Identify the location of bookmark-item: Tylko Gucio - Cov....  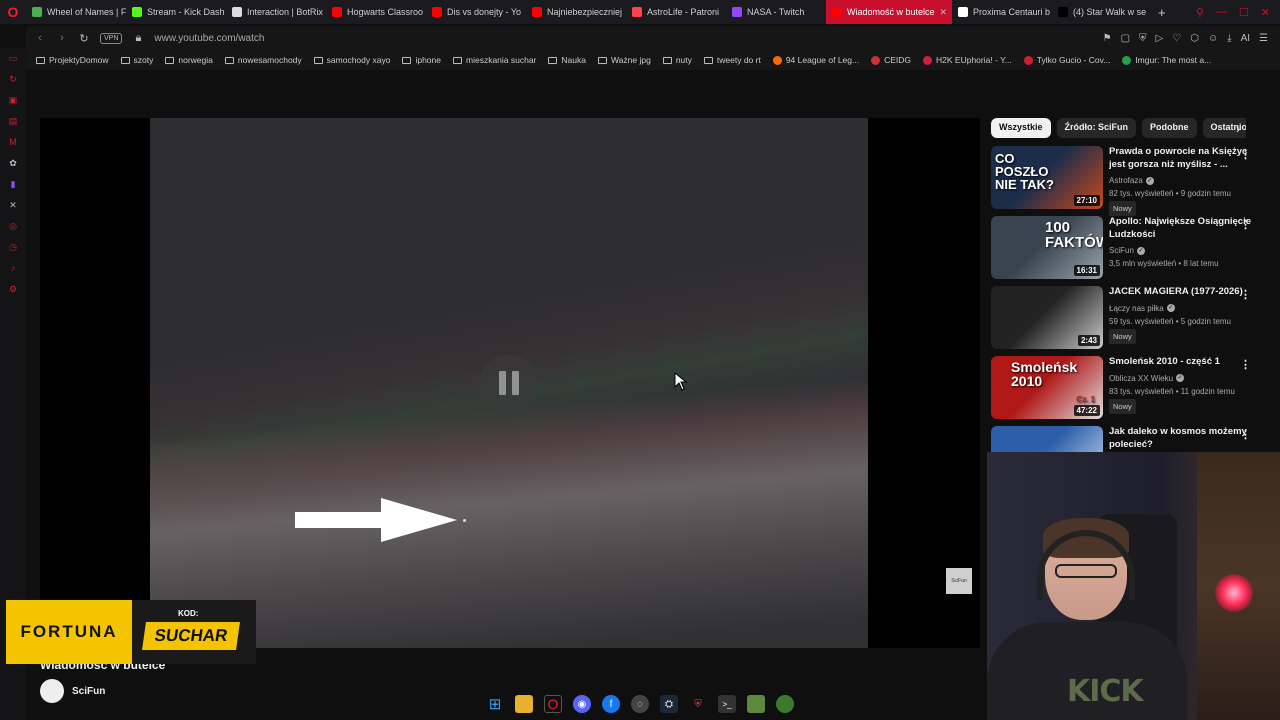
(1066, 60).